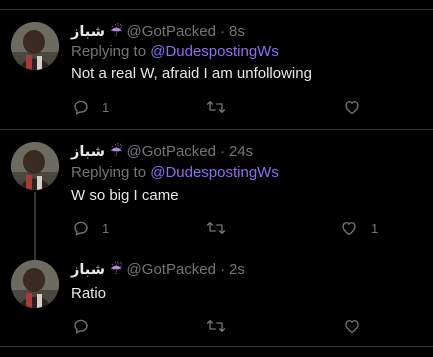 The height and width of the screenshot is (357, 433). Describe the element at coordinates (237, 32) in the screenshot. I see `timestamp: 8s` at that location.